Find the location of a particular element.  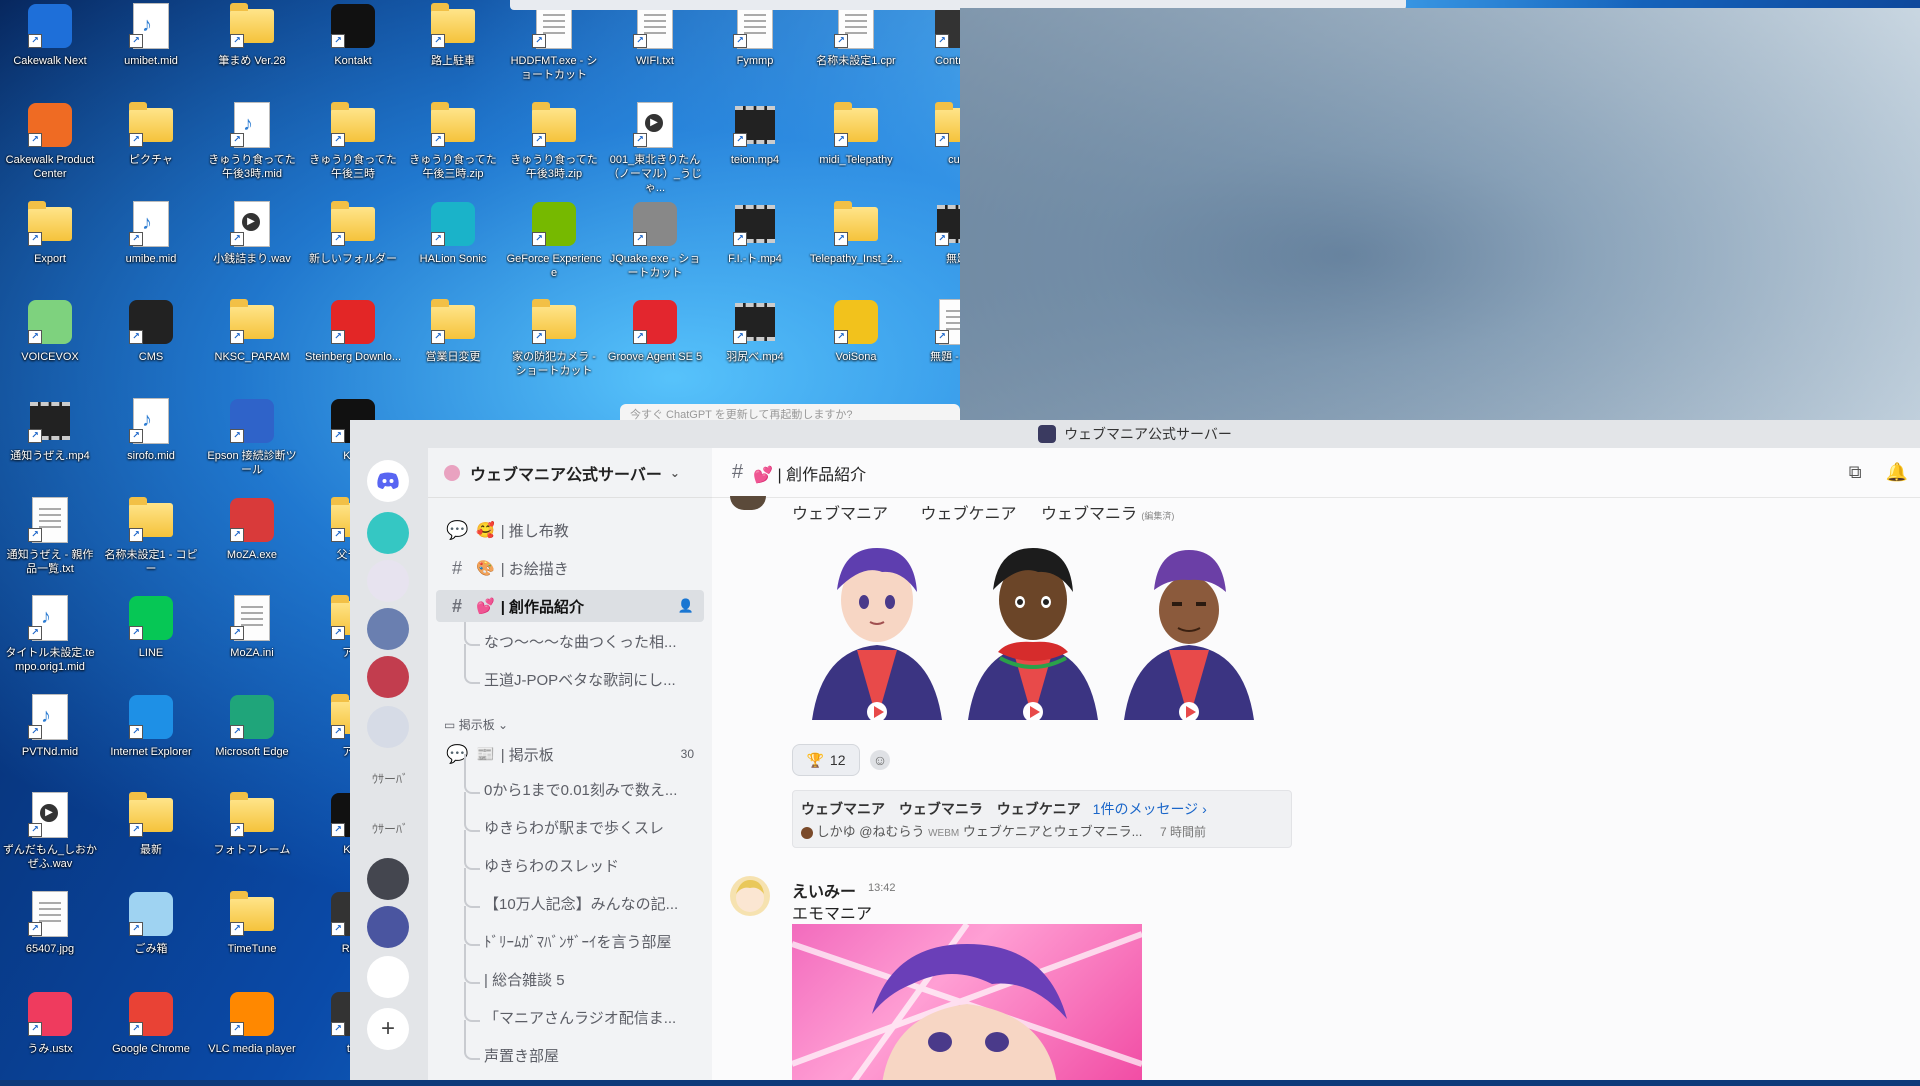

desktop-icon: ↗ きゅうり食ってた午後三時.zip is located at coordinates (453, 149).